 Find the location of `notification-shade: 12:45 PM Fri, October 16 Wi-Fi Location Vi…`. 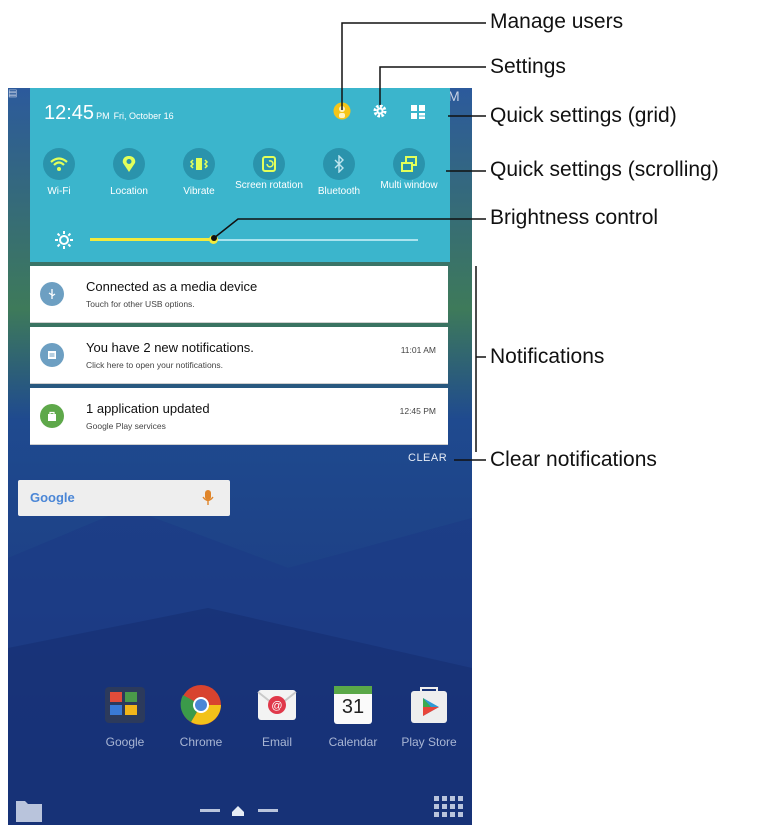

notification-shade: 12:45 PM Fri, October 16 Wi-Fi Location Vi… is located at coordinates (240, 175).